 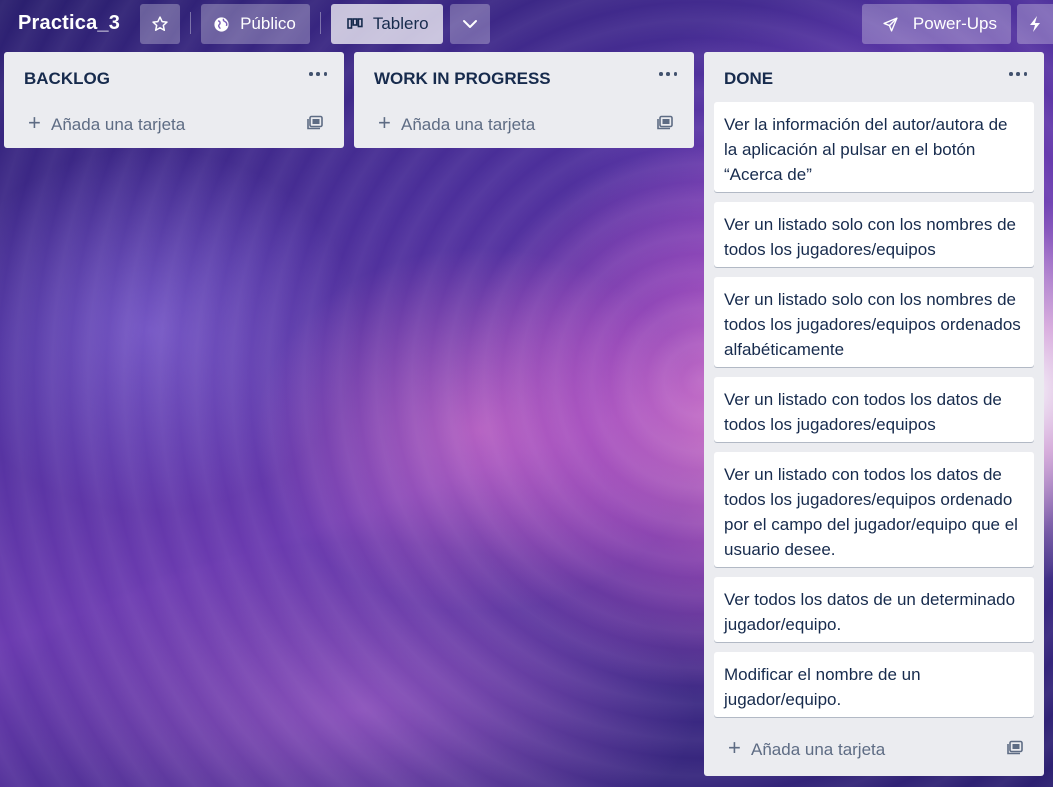 I want to click on list-header: WORK IN PROGRESS, so click(x=524, y=77).